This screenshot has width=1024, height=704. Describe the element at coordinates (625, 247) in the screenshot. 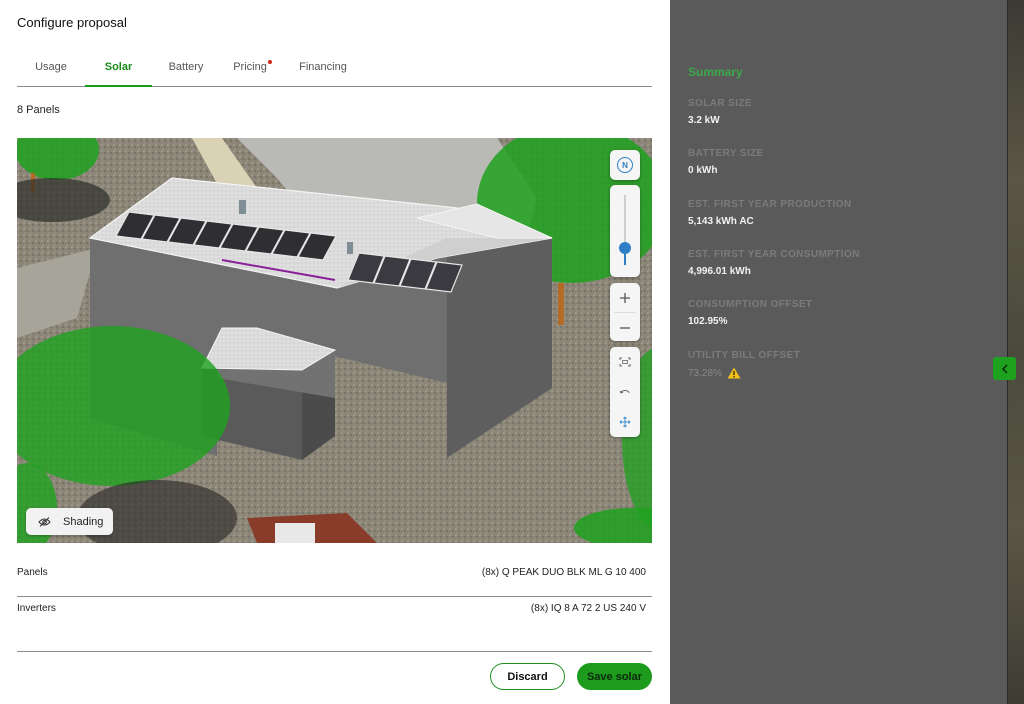

I see `tilt-handle` at that location.